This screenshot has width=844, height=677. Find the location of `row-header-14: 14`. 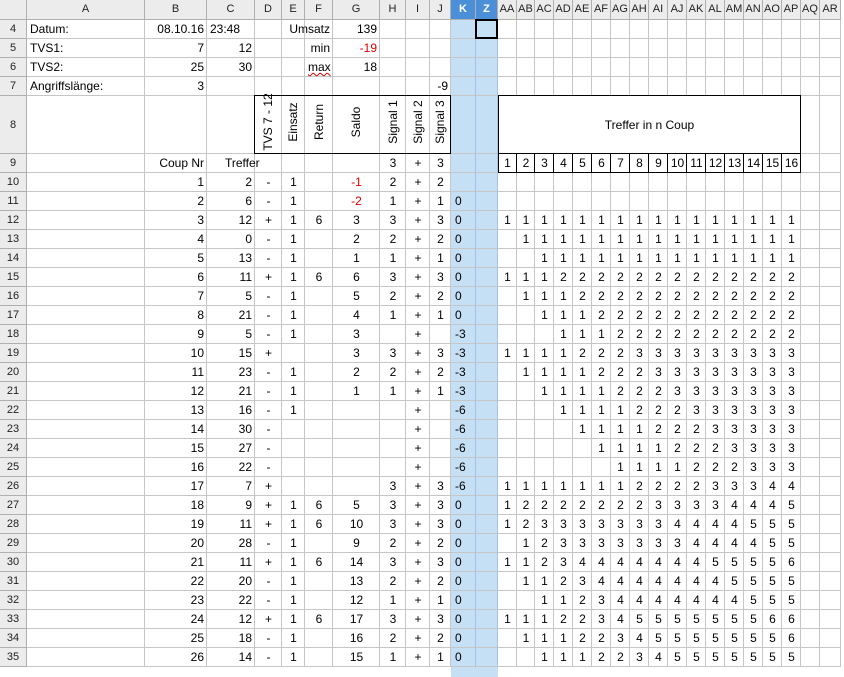

row-header-14: 14 is located at coordinates (13, 258).